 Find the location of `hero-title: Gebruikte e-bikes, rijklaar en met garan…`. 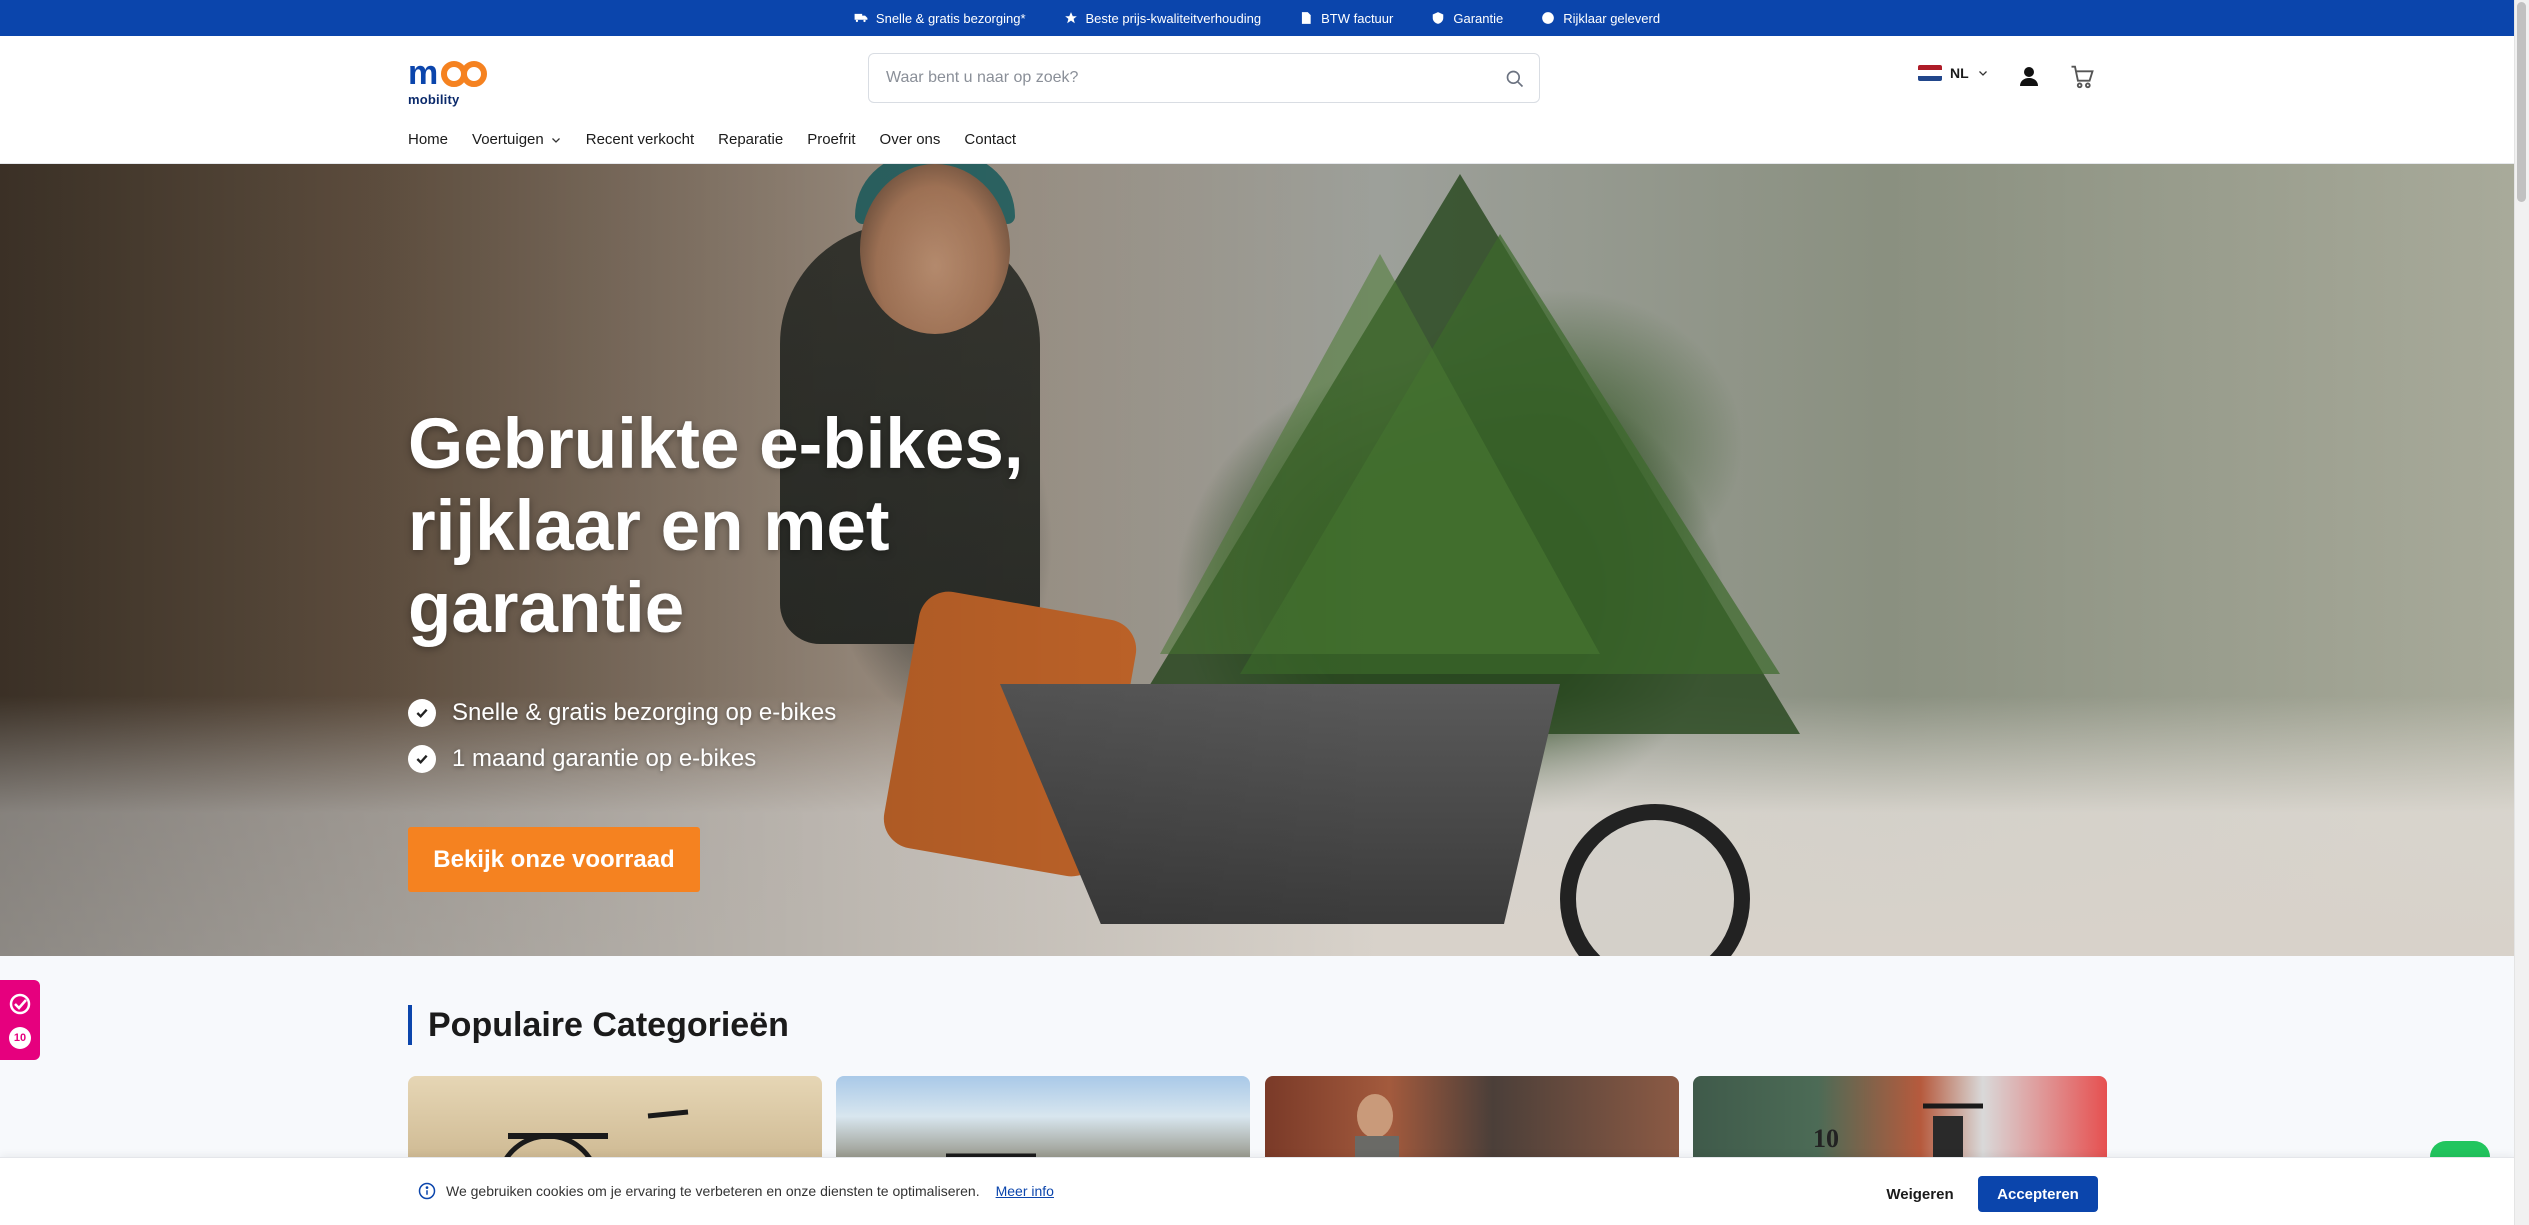

hero-title: Gebruikte e-bikes, rijklaar en met garan… is located at coordinates (716, 526).